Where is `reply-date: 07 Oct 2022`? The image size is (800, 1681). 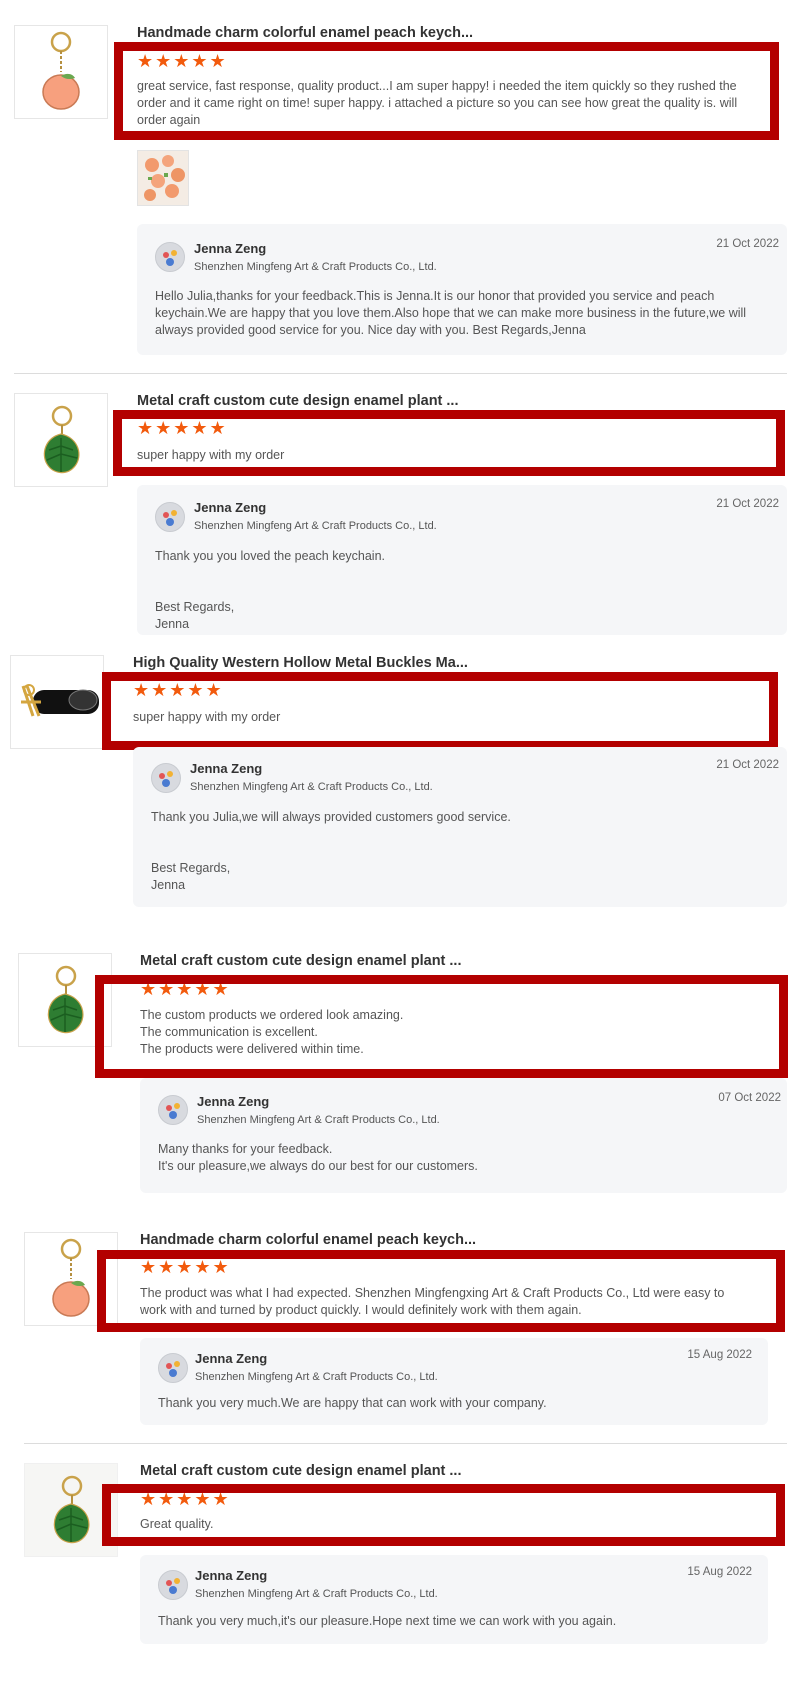 reply-date: 07 Oct 2022 is located at coordinates (749, 1098).